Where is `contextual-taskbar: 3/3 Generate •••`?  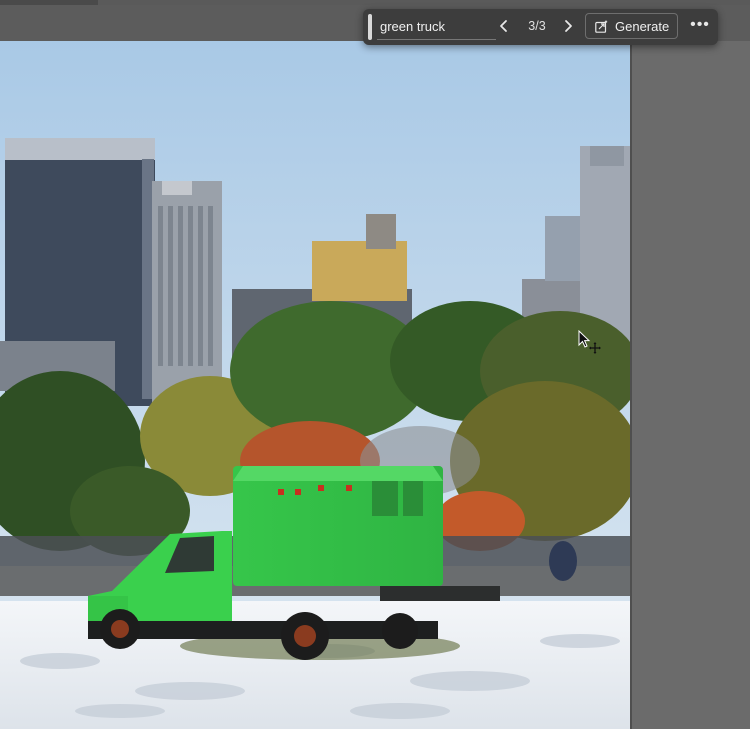 contextual-taskbar: 3/3 Generate ••• is located at coordinates (540, 27).